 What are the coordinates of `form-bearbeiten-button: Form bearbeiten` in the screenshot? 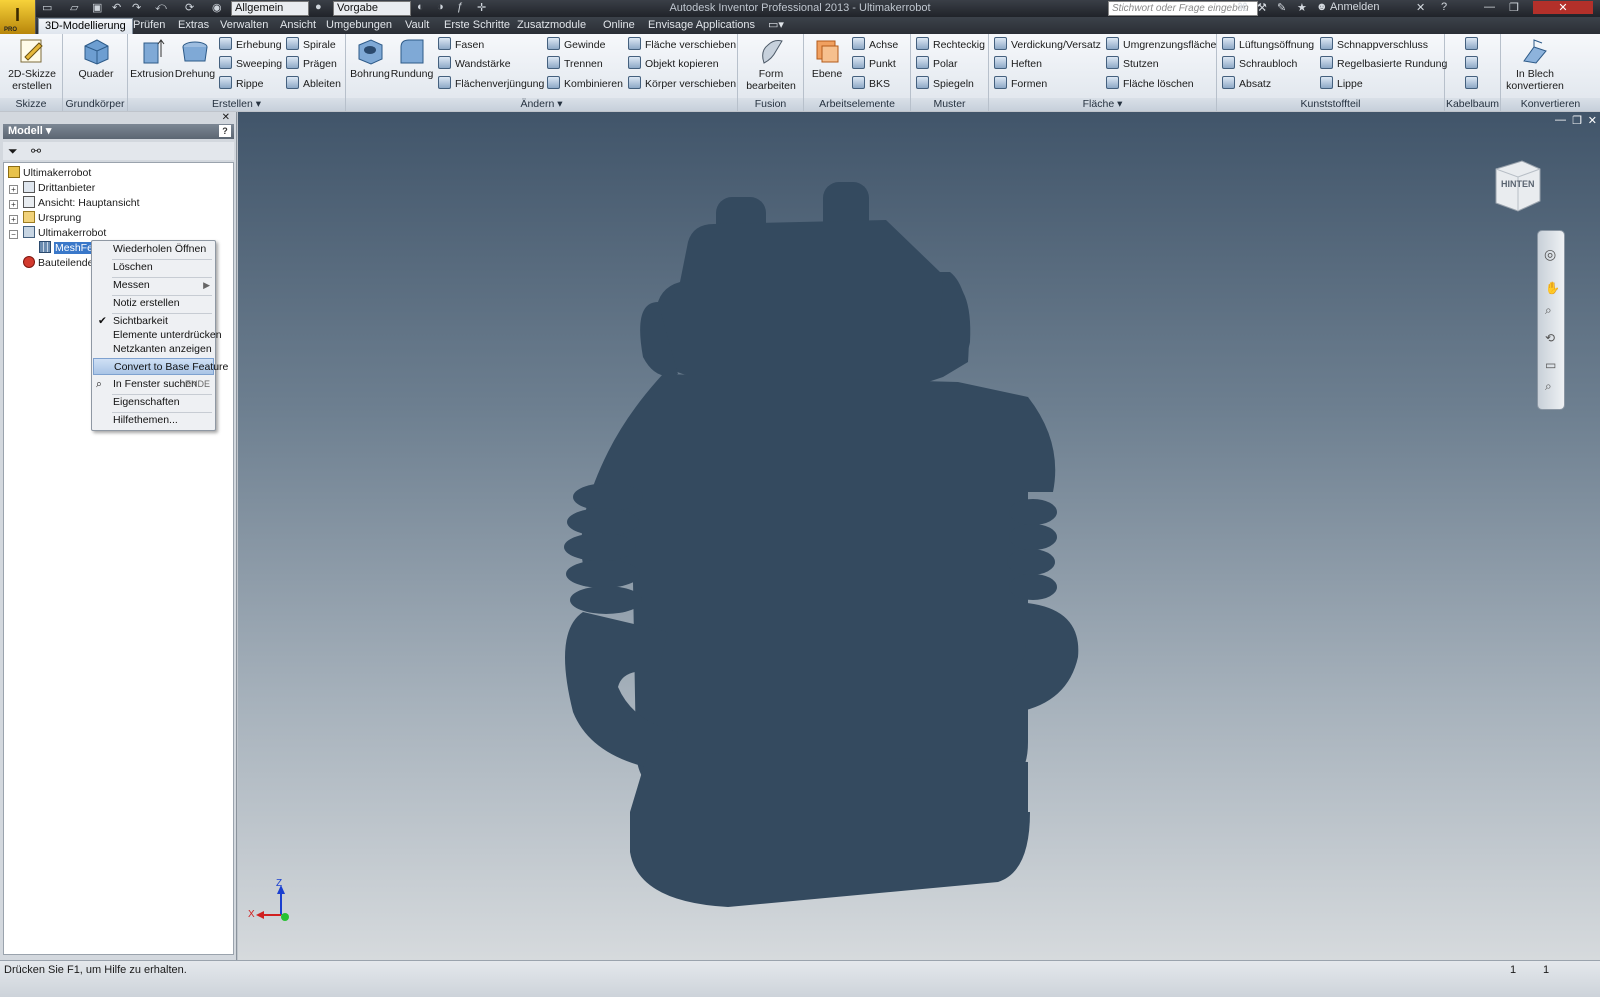 It's located at (771, 64).